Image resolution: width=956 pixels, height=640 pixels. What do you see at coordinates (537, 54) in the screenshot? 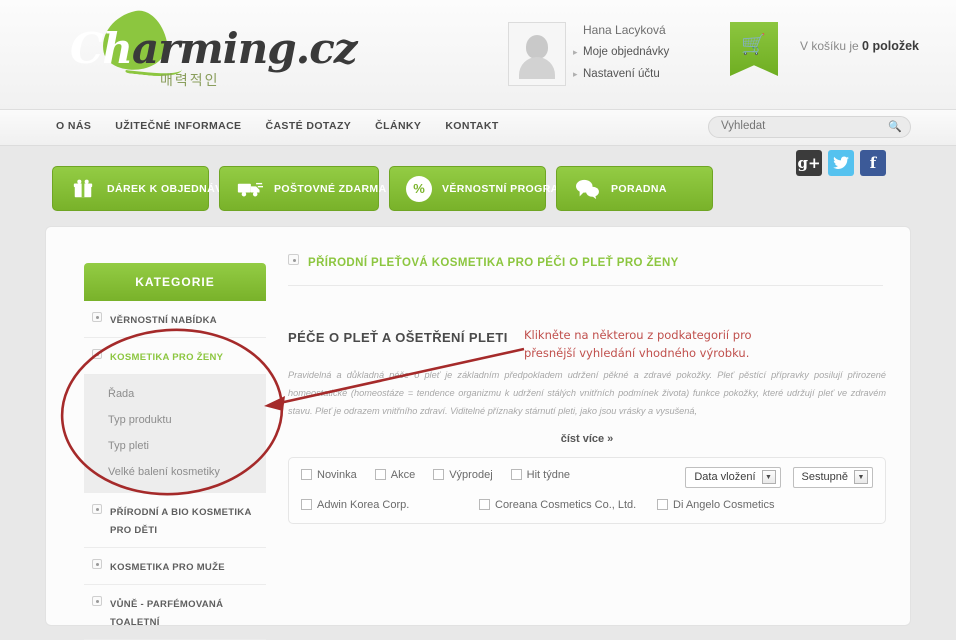
I see `avatar` at bounding box center [537, 54].